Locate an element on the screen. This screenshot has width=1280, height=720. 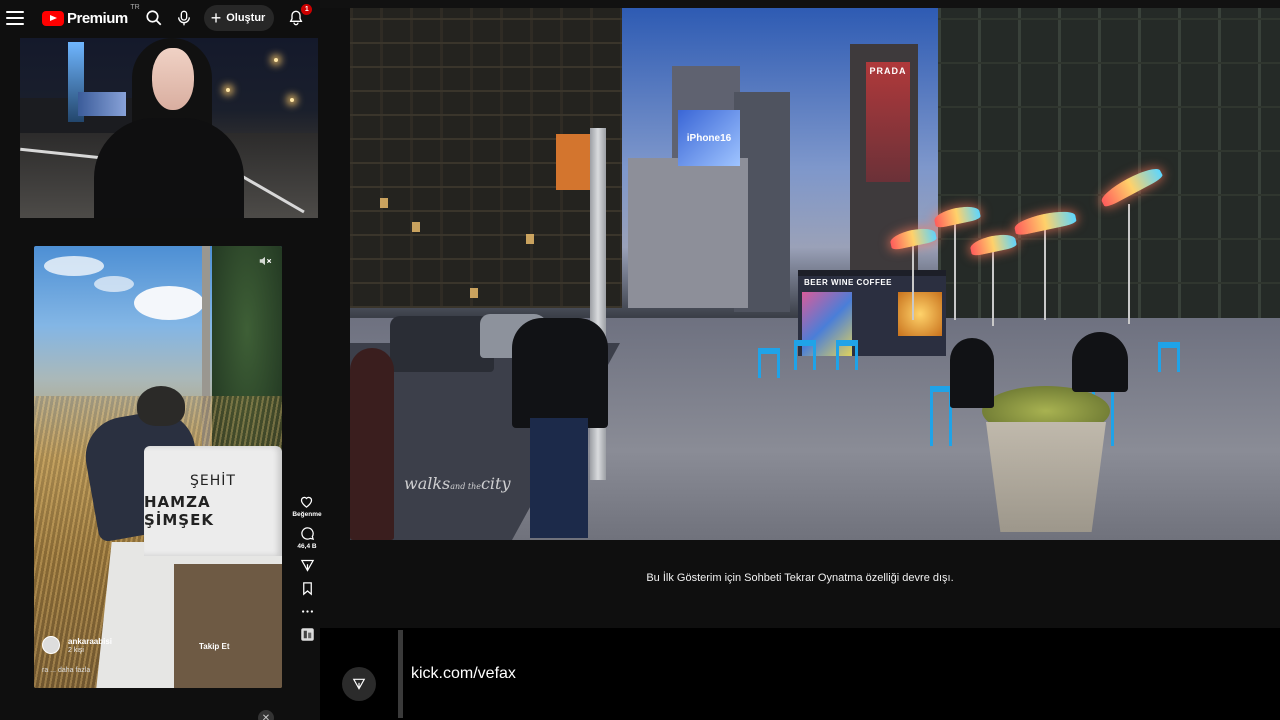
youtube-play-icon is located at coordinates (53, 18).